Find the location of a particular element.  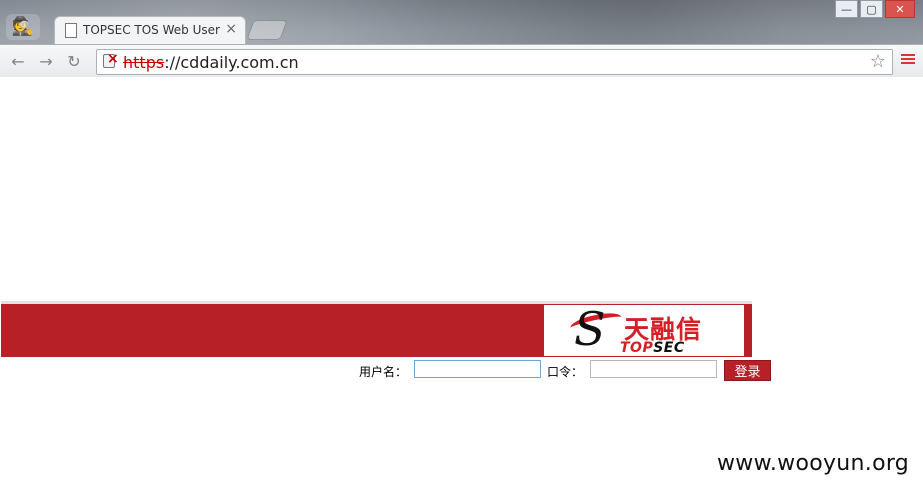

security-error-icon: × is located at coordinates (113, 59).